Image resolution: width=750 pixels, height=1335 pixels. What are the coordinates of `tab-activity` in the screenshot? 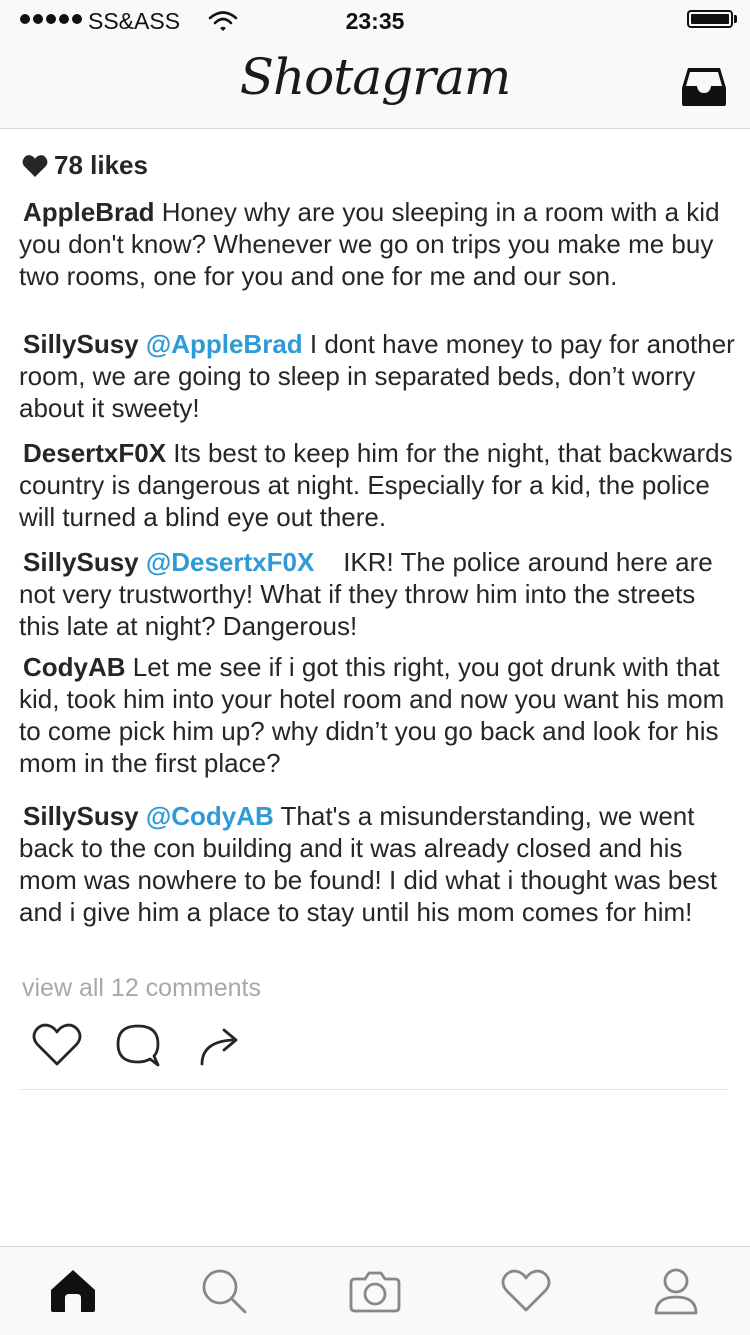 It's located at (526, 1291).